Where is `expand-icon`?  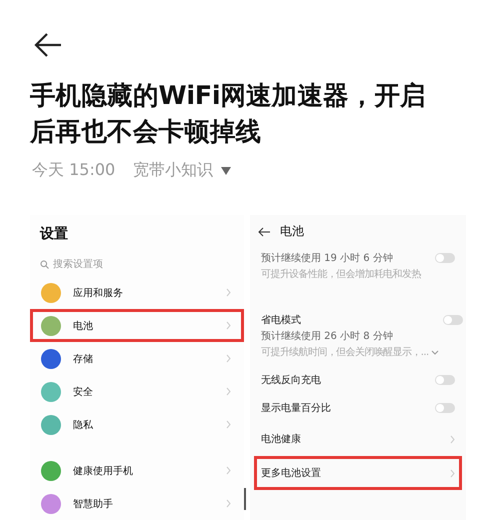 expand-icon is located at coordinates (434, 352).